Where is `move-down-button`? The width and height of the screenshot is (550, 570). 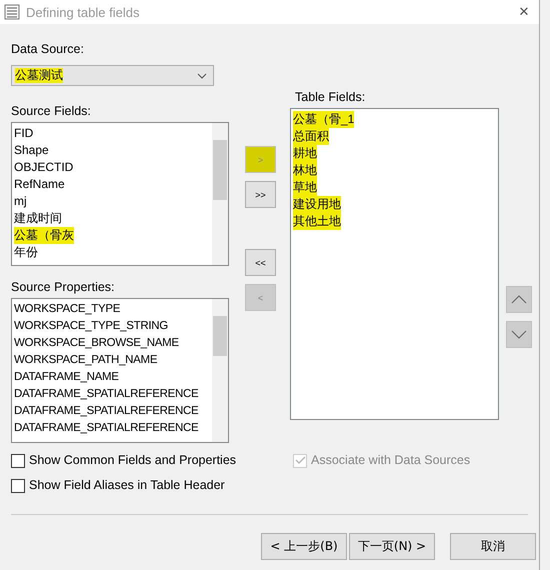 move-down-button is located at coordinates (519, 334).